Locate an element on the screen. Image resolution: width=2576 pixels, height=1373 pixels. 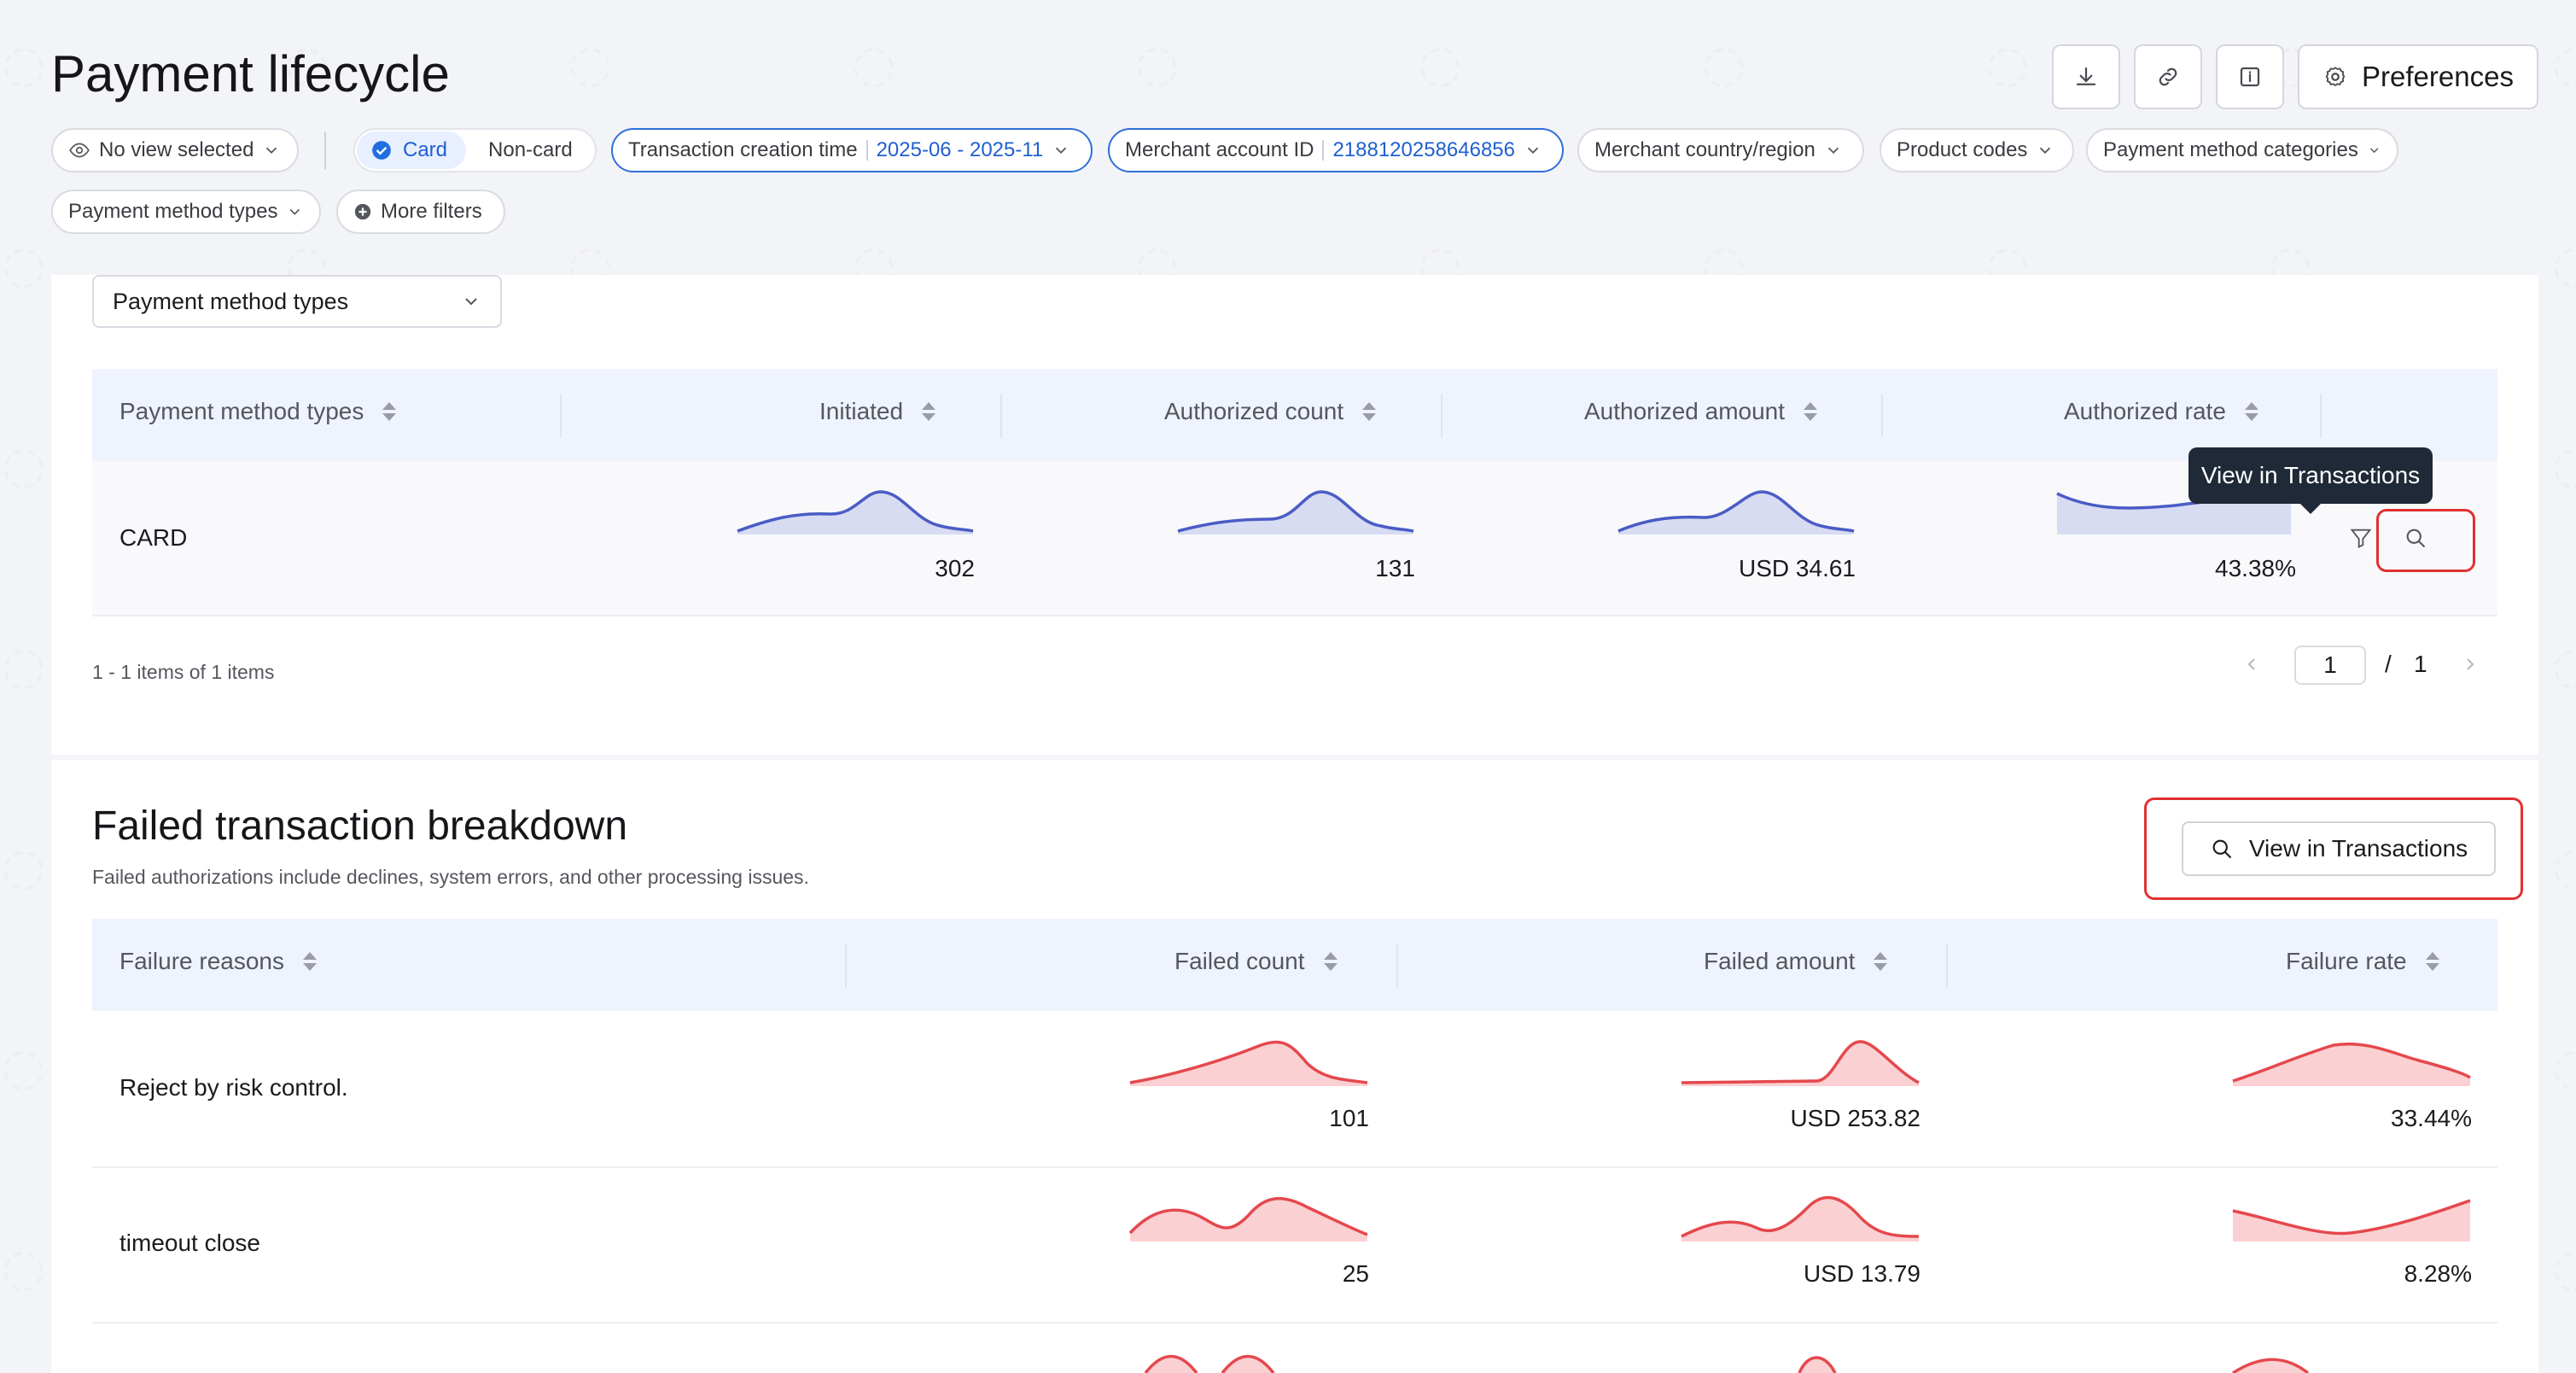
th-label: Authorized amount is located at coordinates (1685, 411).